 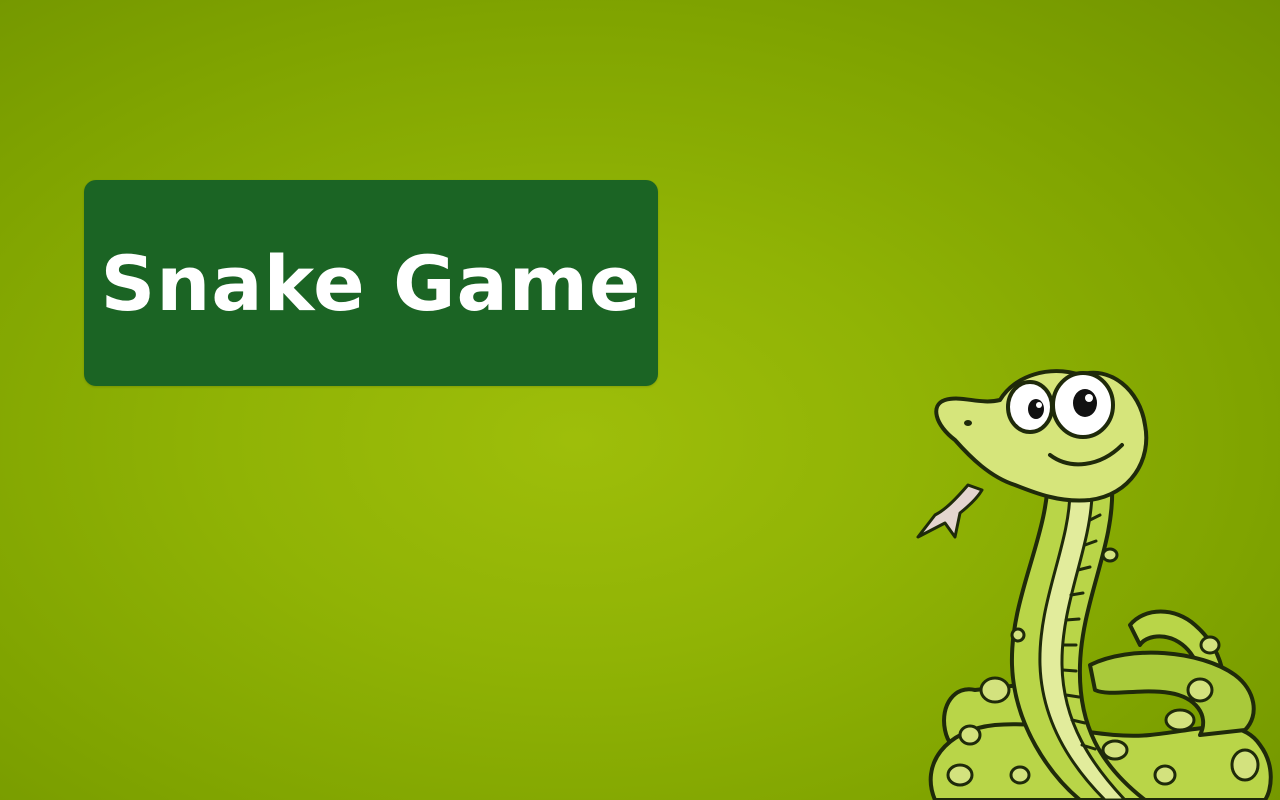 What do you see at coordinates (1085, 403) in the screenshot?
I see `snake-pupil-right` at bounding box center [1085, 403].